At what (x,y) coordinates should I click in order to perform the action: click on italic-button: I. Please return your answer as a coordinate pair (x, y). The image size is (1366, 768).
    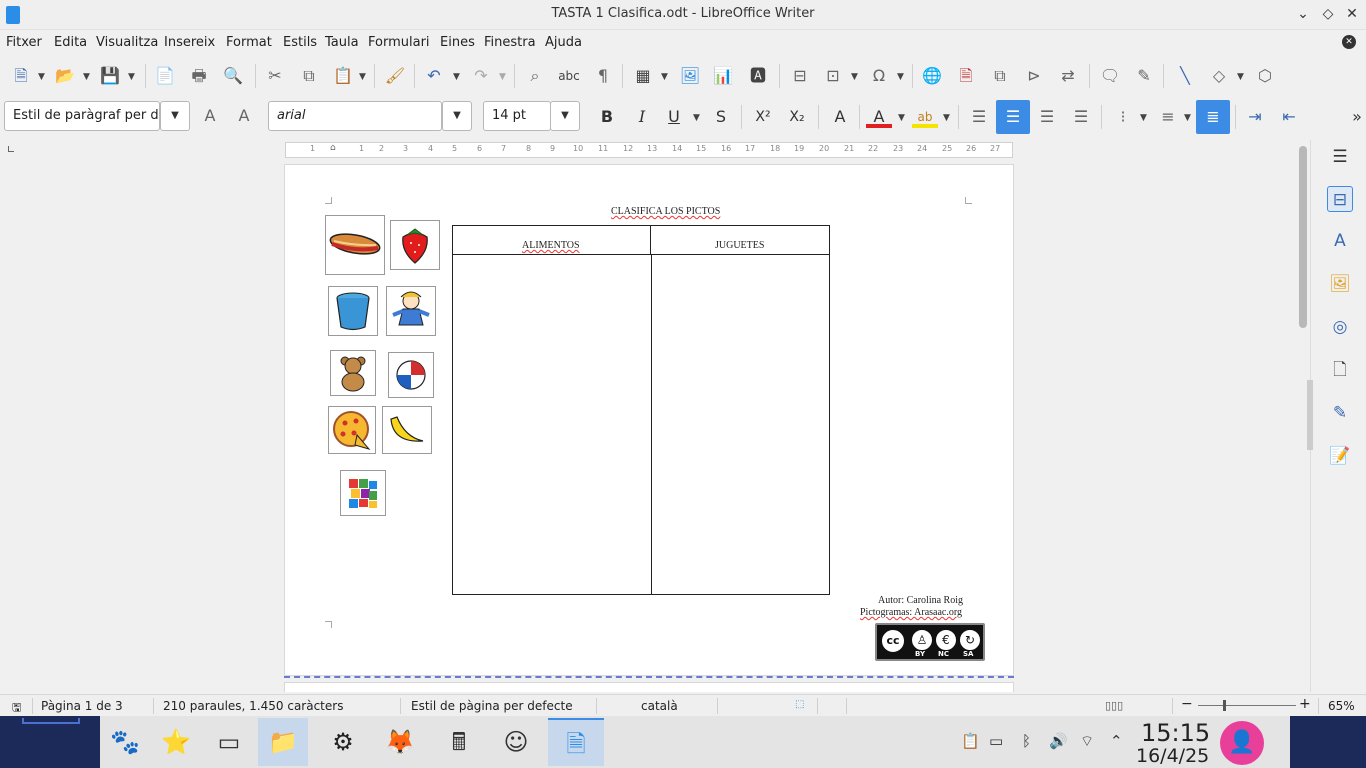
    Looking at the image, I should click on (642, 117).